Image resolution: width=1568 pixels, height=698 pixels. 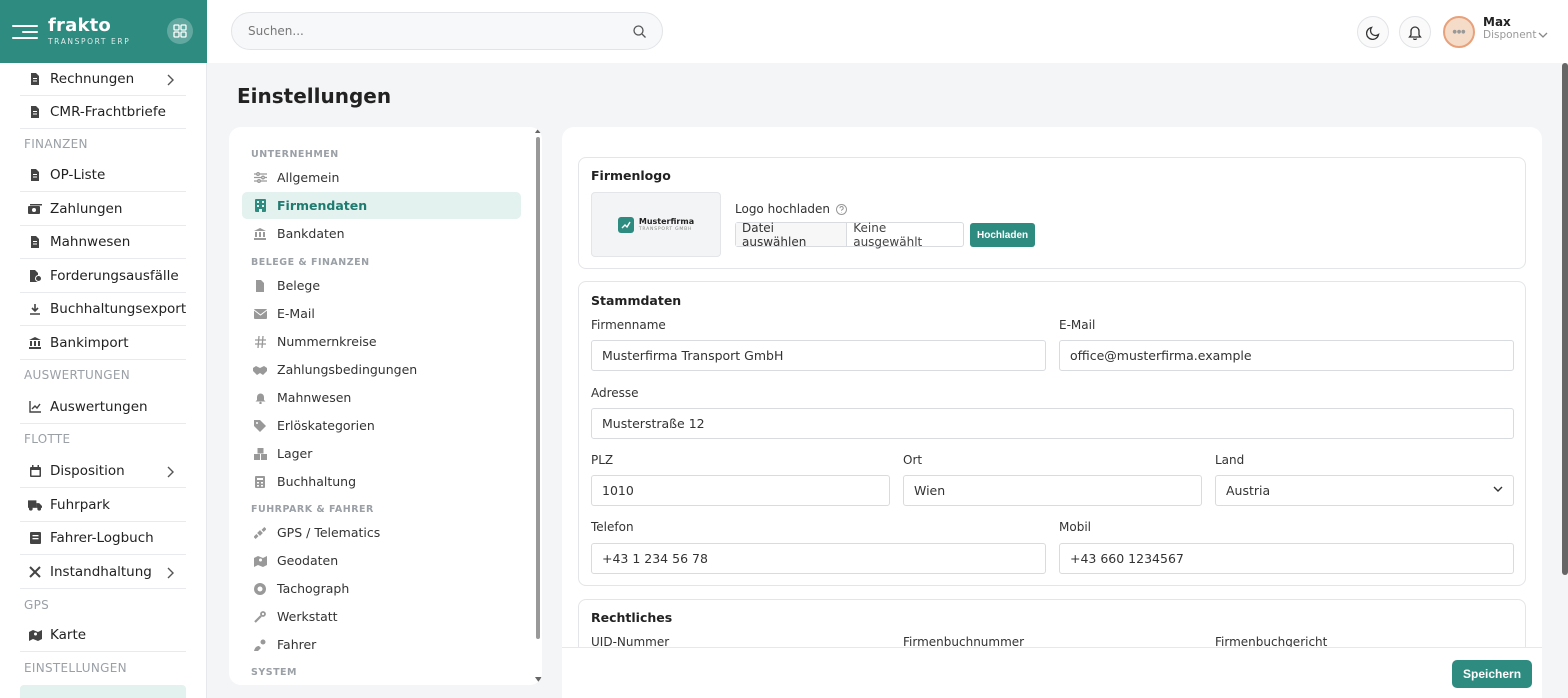 I want to click on mobil-field: +43 660 1234567, so click(x=1286, y=558).